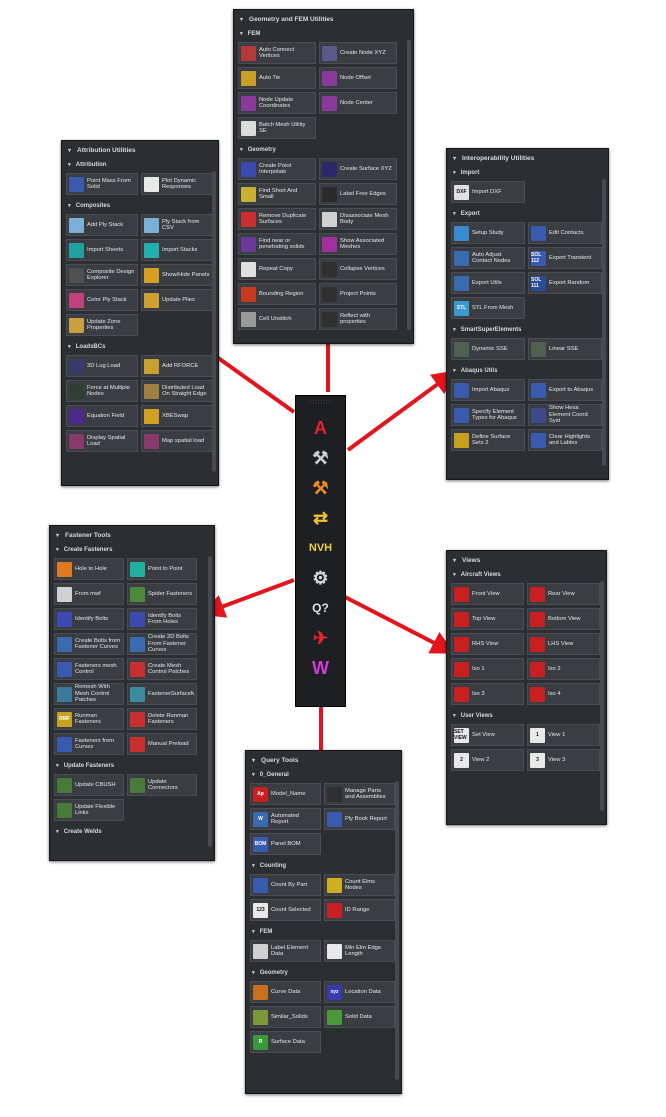 The image size is (666, 1117). What do you see at coordinates (321, 428) in the screenshot?
I see `attribution-icon: A` at bounding box center [321, 428].